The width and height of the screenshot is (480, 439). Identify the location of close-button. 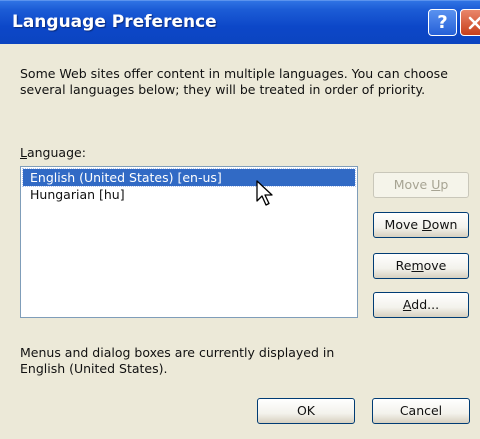
(470, 22).